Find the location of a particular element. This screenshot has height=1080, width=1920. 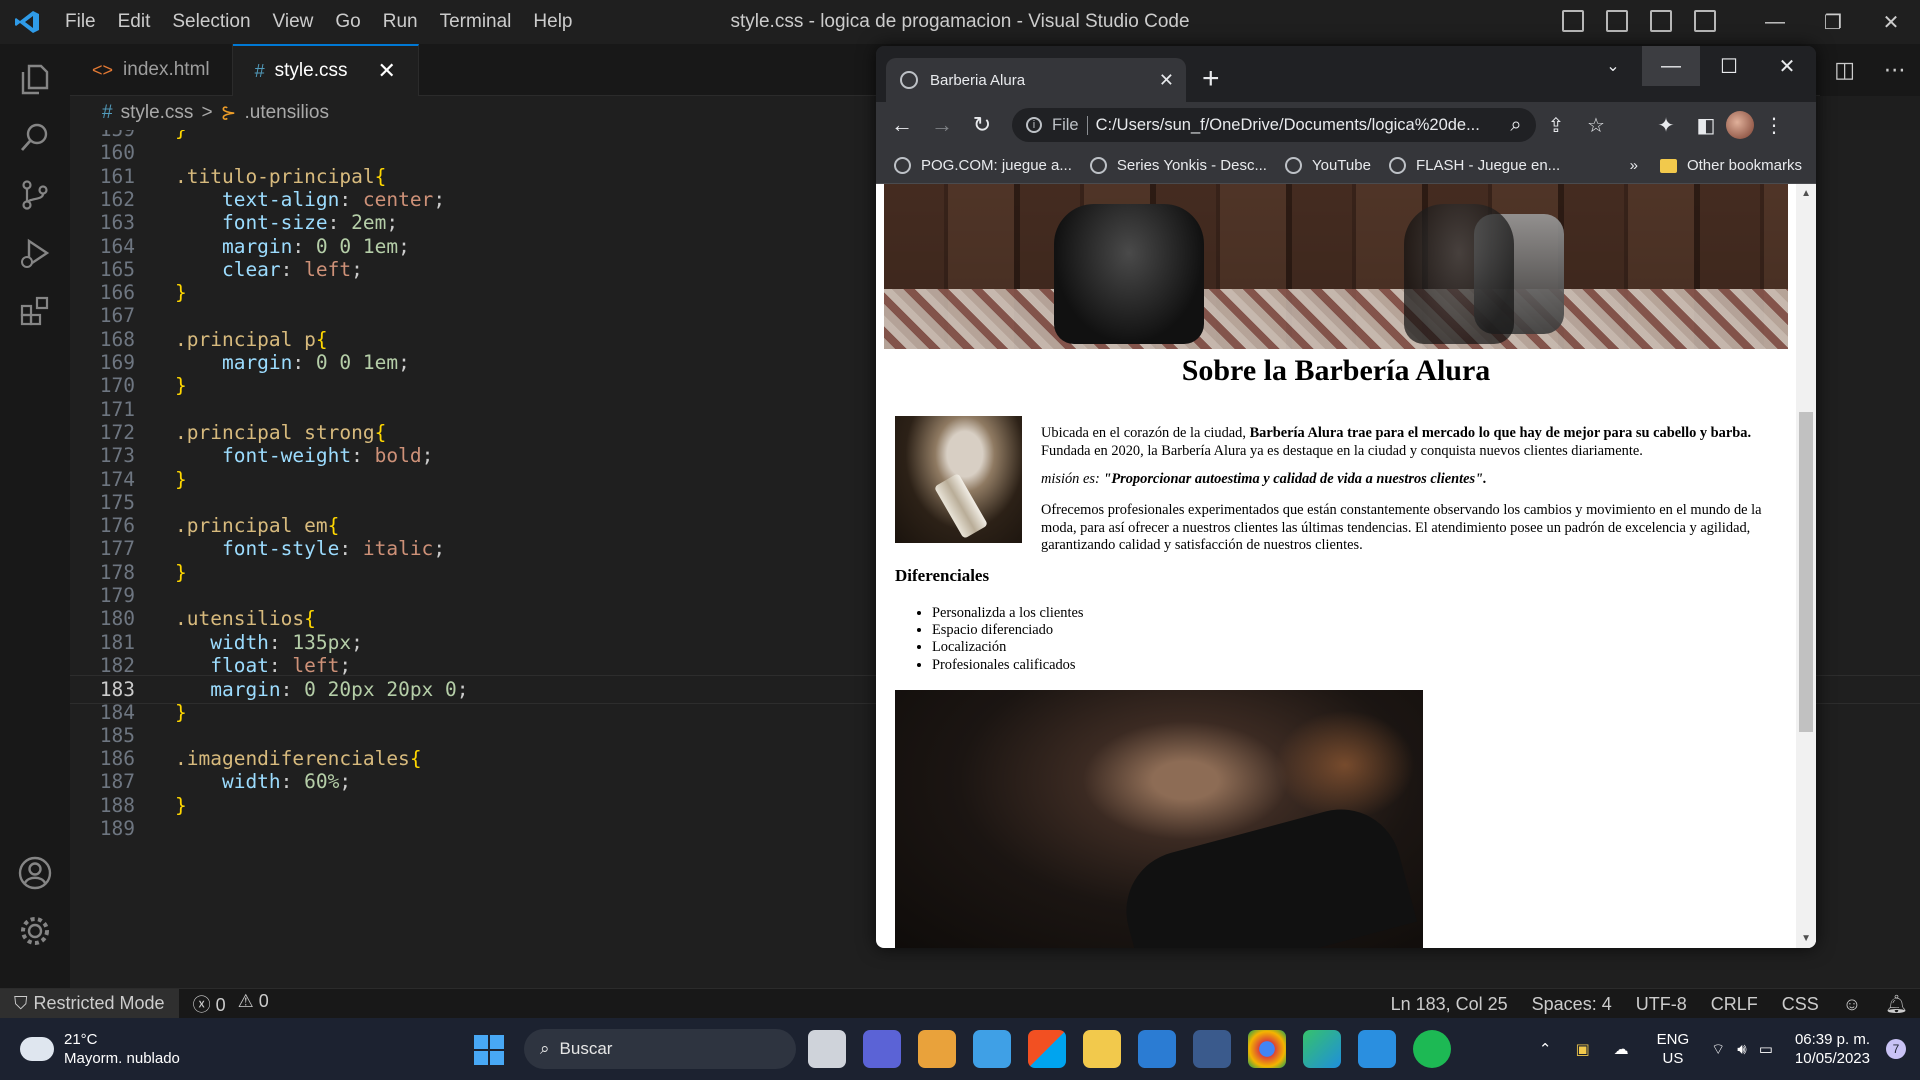

notifications-bell-icon: 🔔︎ is located at coordinates (1896, 1004).